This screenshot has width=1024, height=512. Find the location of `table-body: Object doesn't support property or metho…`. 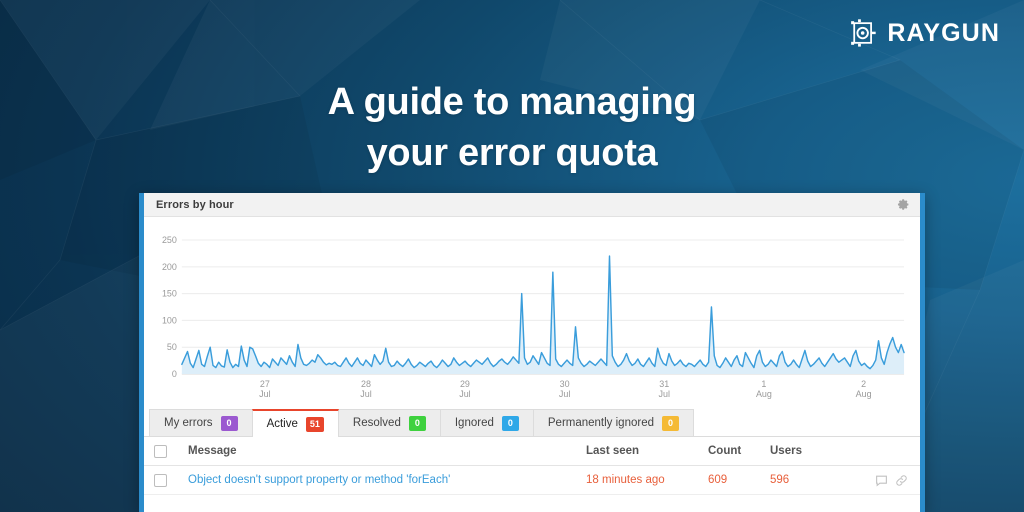

table-body: Object doesn't support property or metho… is located at coordinates (532, 480).